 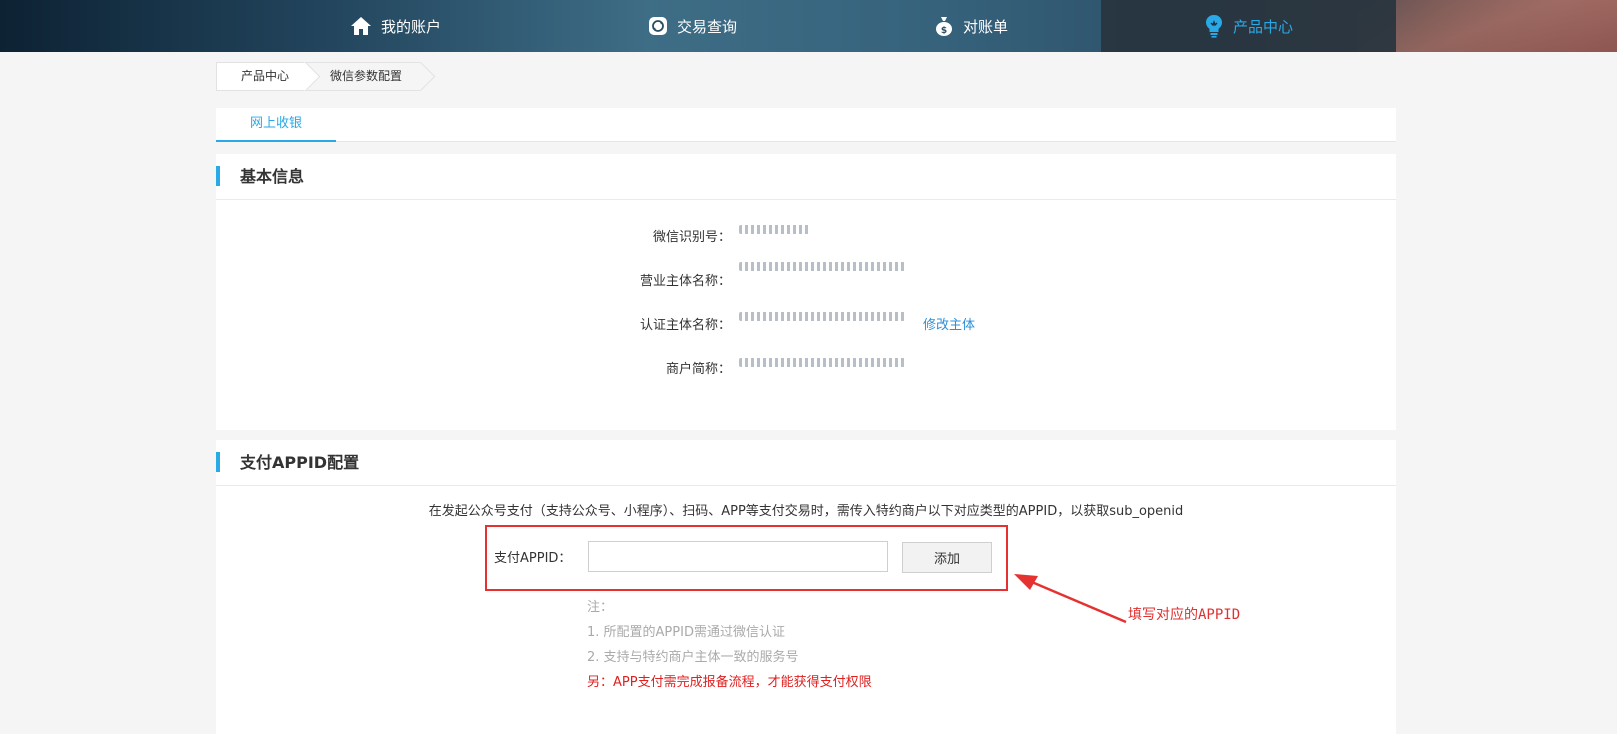 What do you see at coordinates (658, 26) in the screenshot?
I see `exchange-icon` at bounding box center [658, 26].